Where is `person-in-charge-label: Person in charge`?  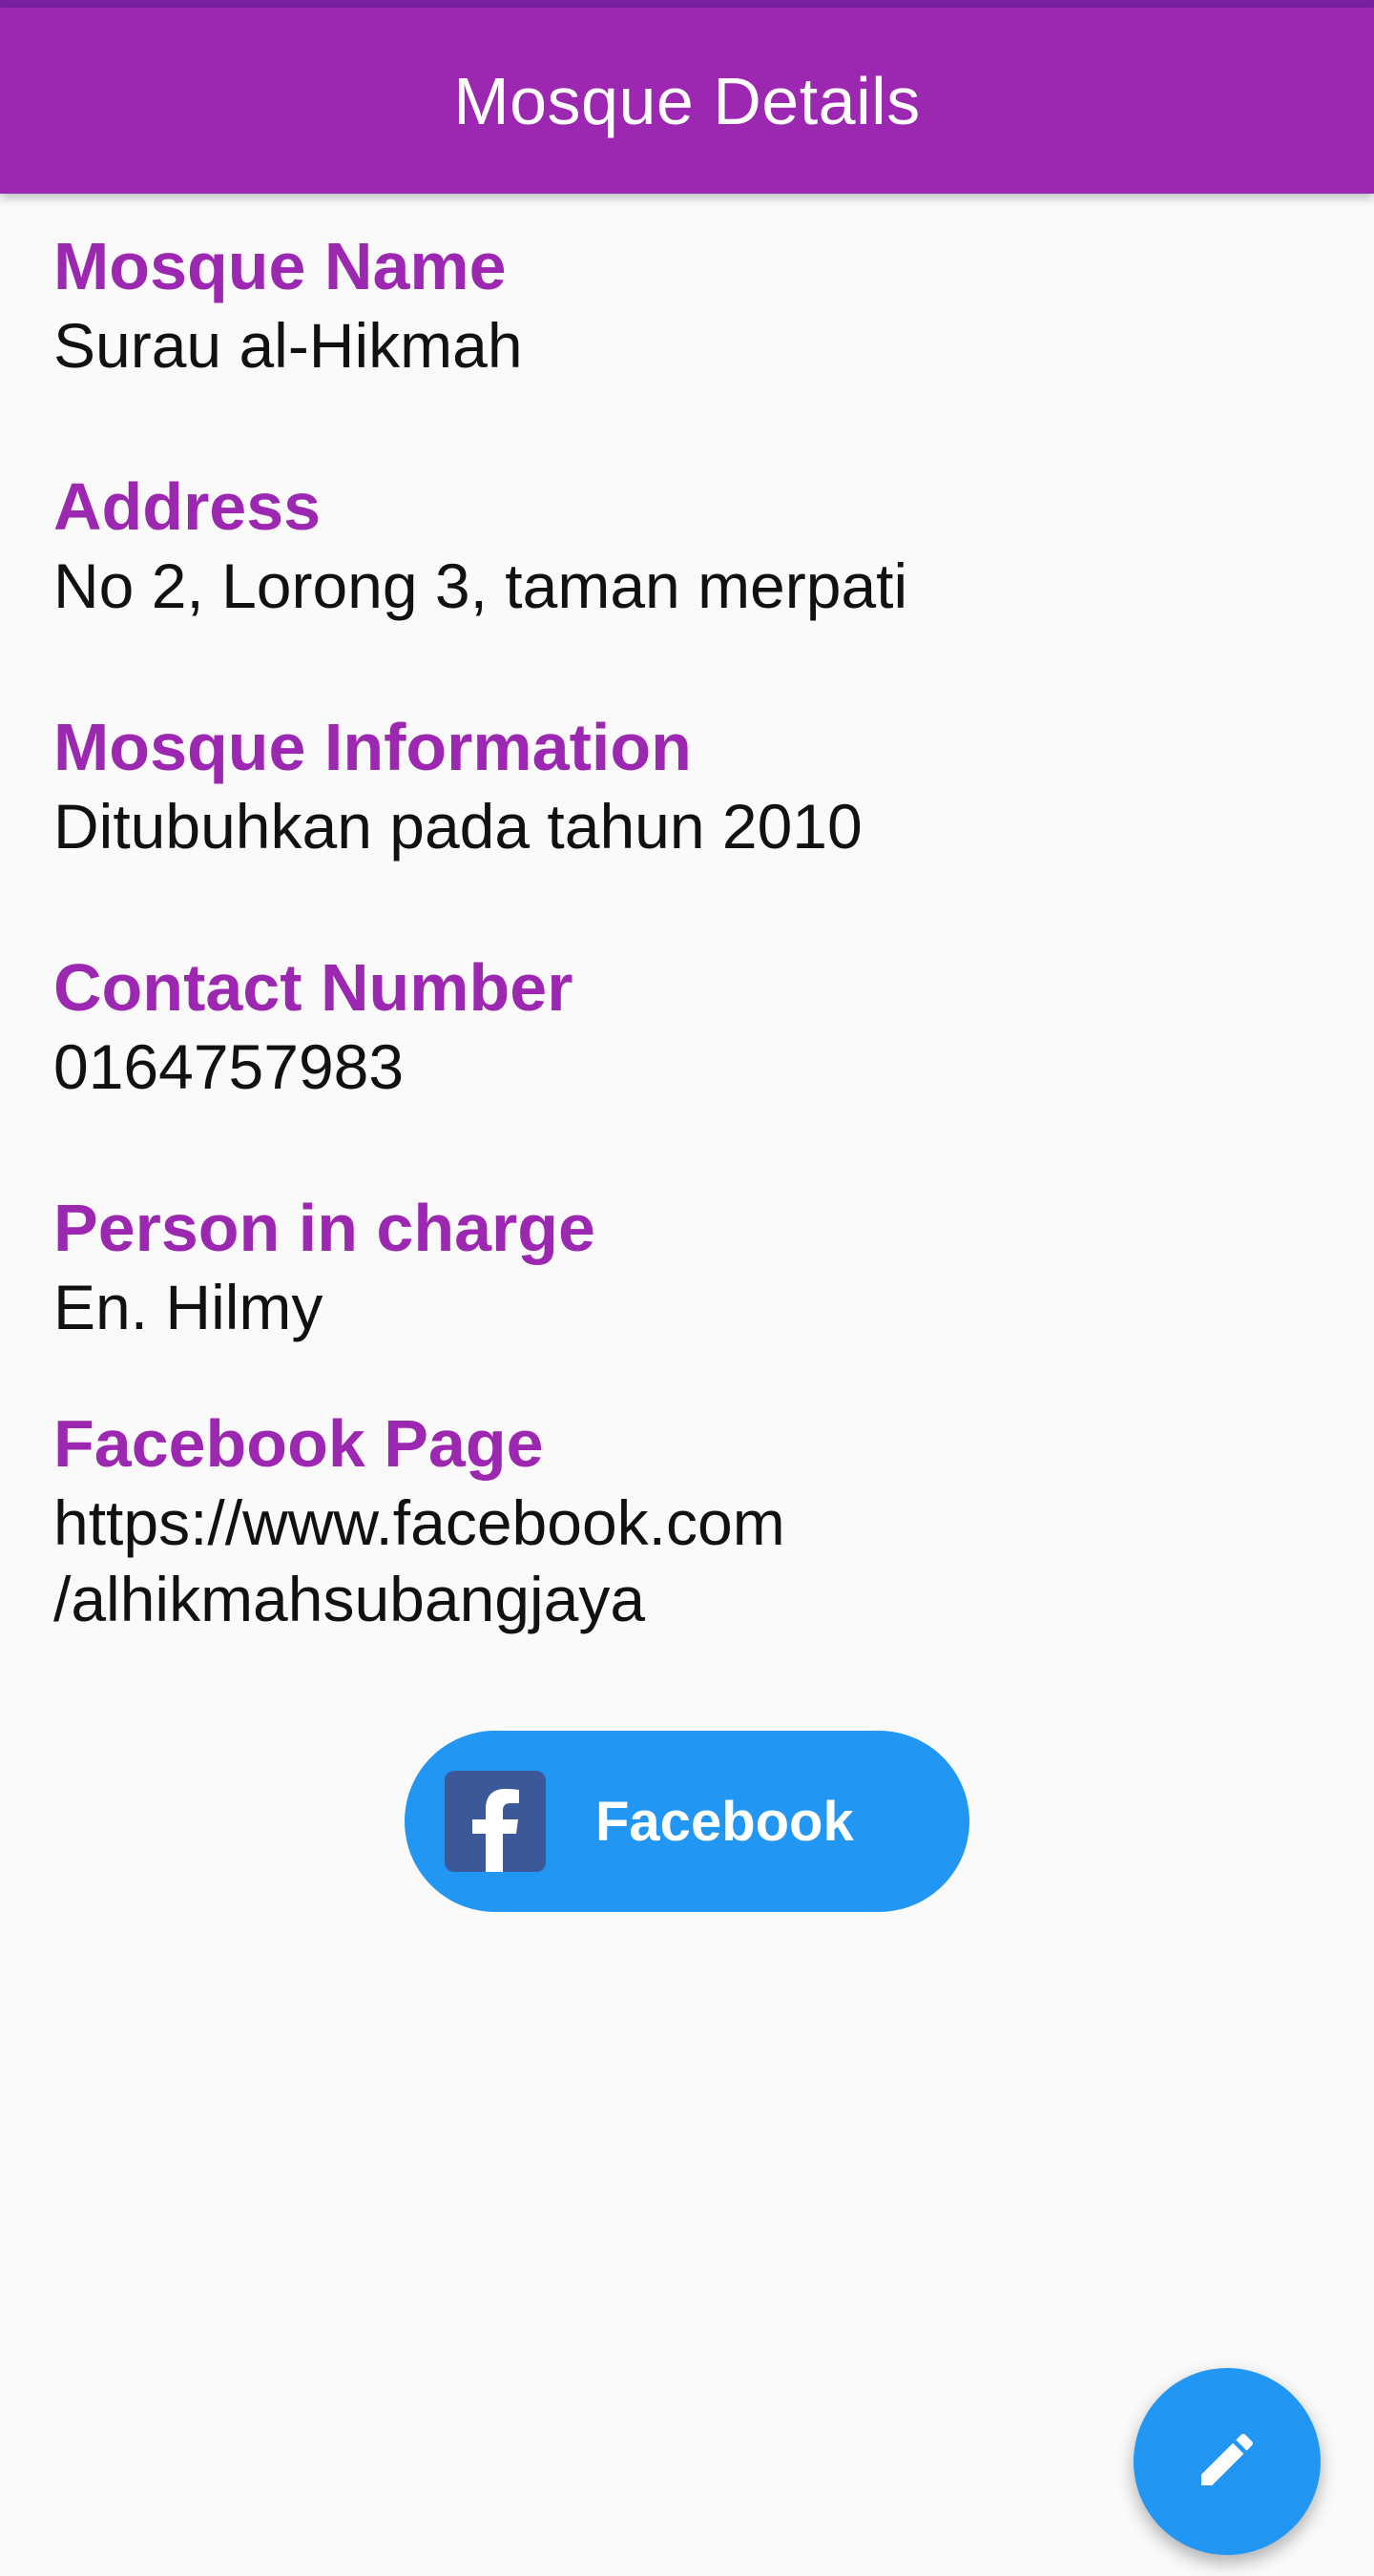 person-in-charge-label: Person in charge is located at coordinates (324, 1228).